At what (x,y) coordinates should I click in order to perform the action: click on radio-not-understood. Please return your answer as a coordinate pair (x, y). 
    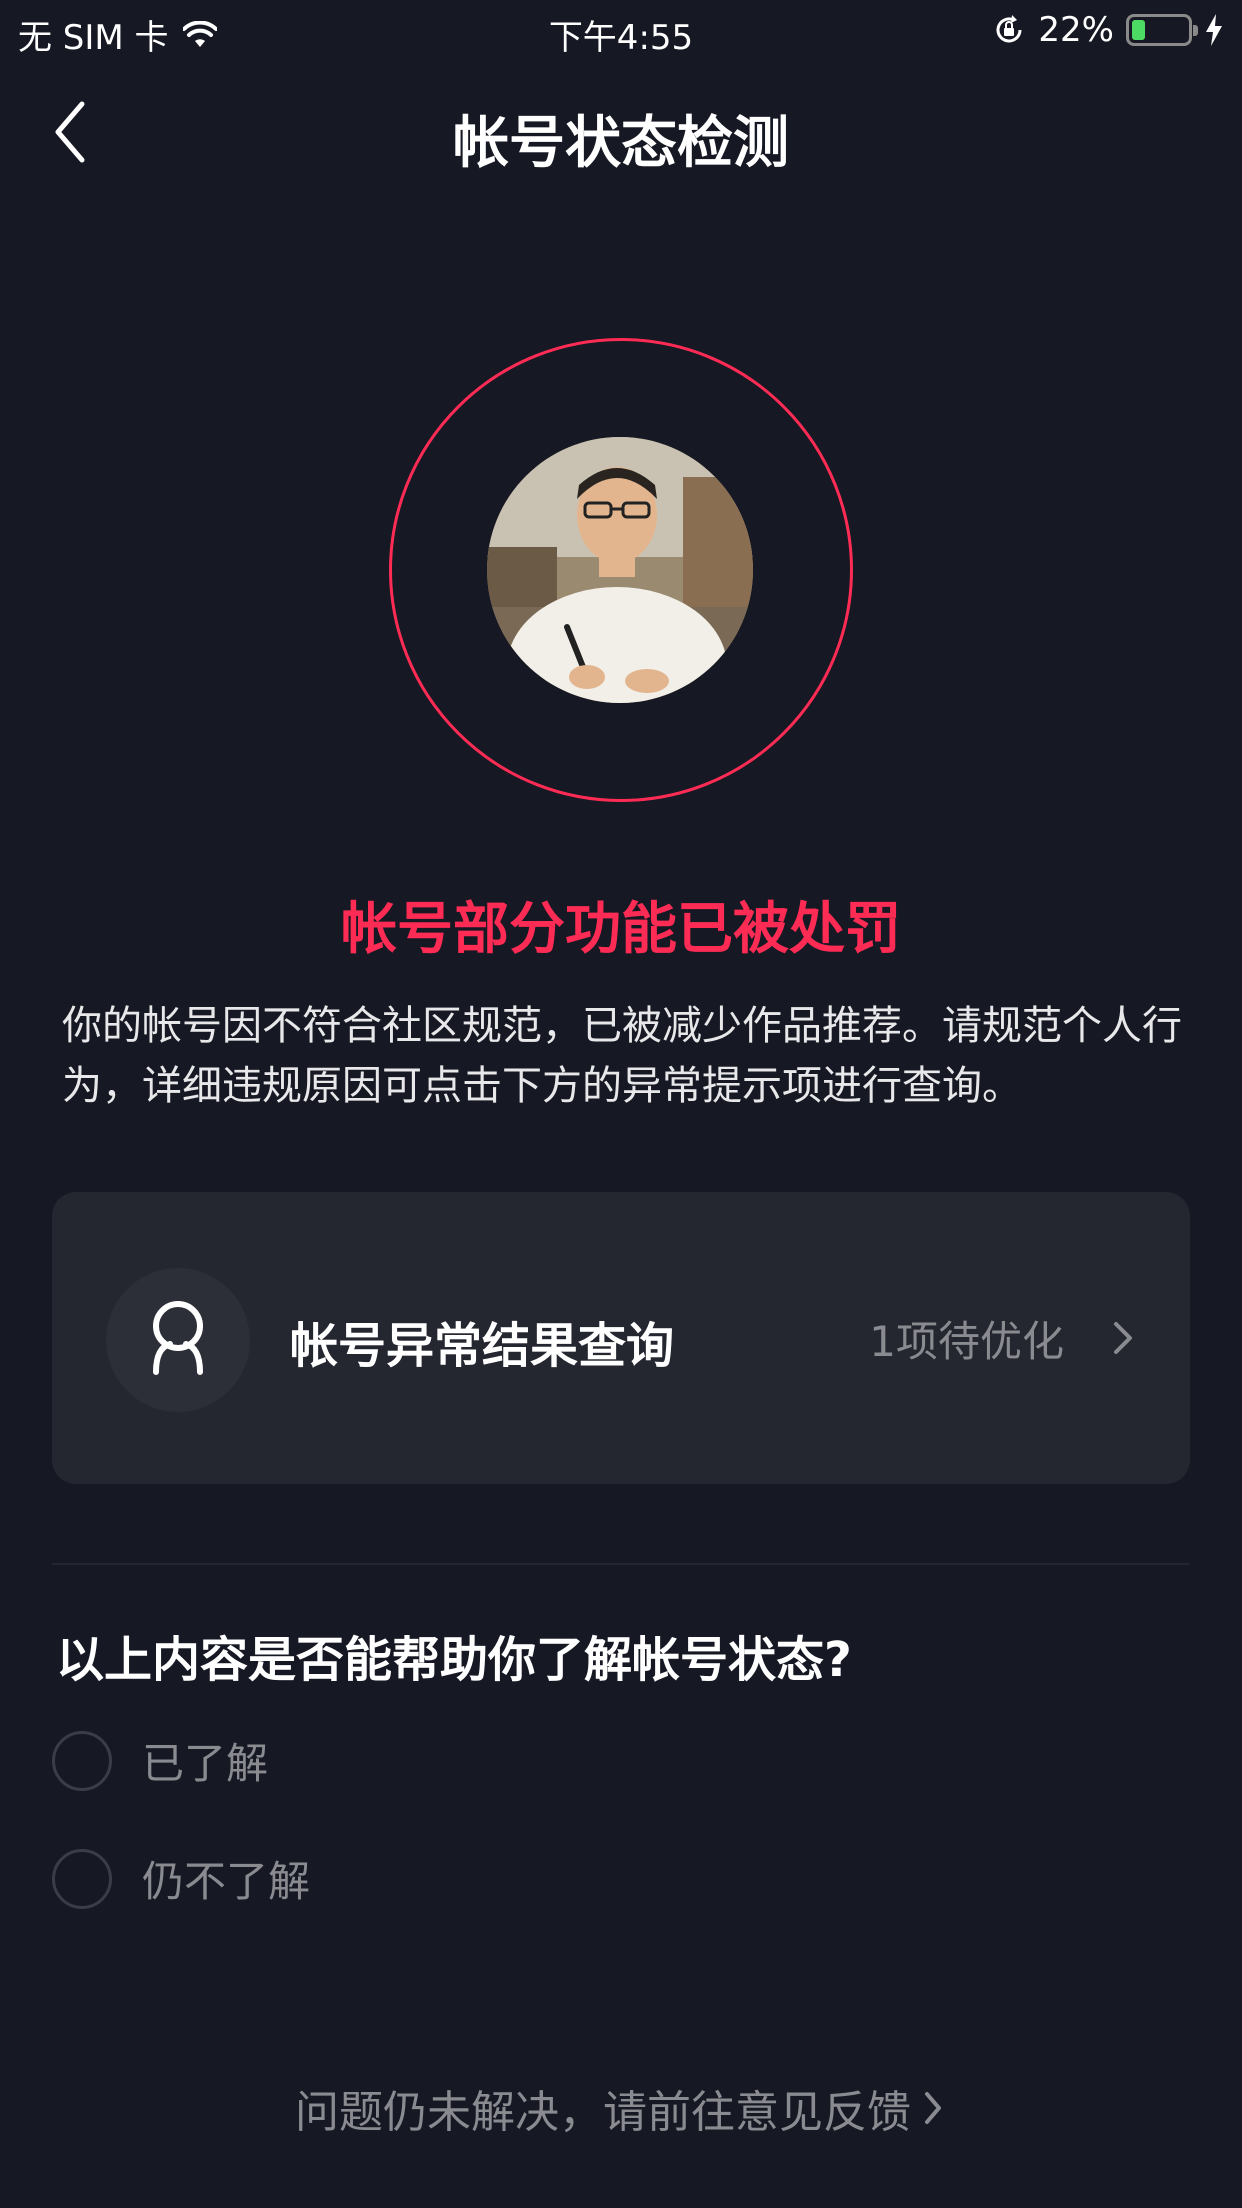
    Looking at the image, I should click on (82, 1878).